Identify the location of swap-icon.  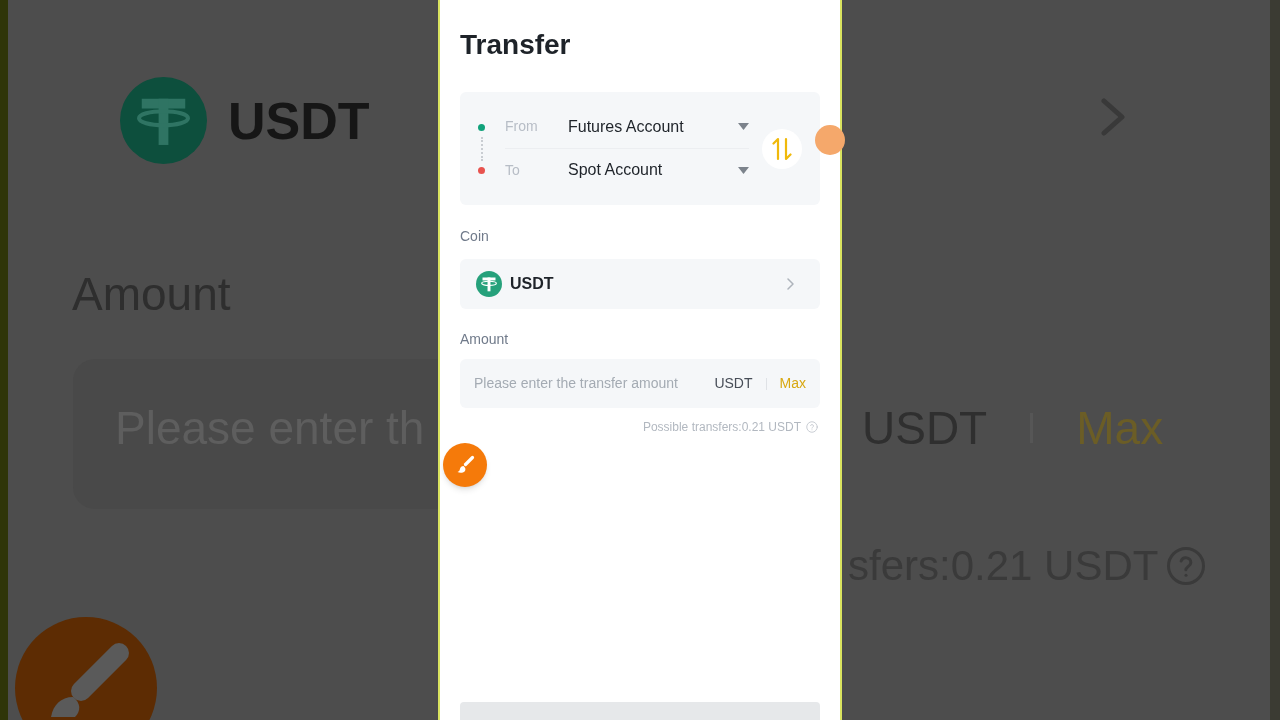
(782, 148).